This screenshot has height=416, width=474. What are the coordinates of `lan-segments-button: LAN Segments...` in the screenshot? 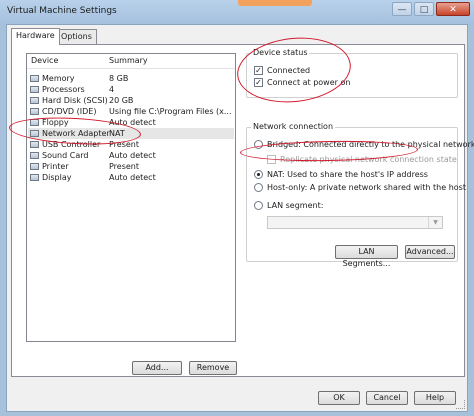 It's located at (366, 256).